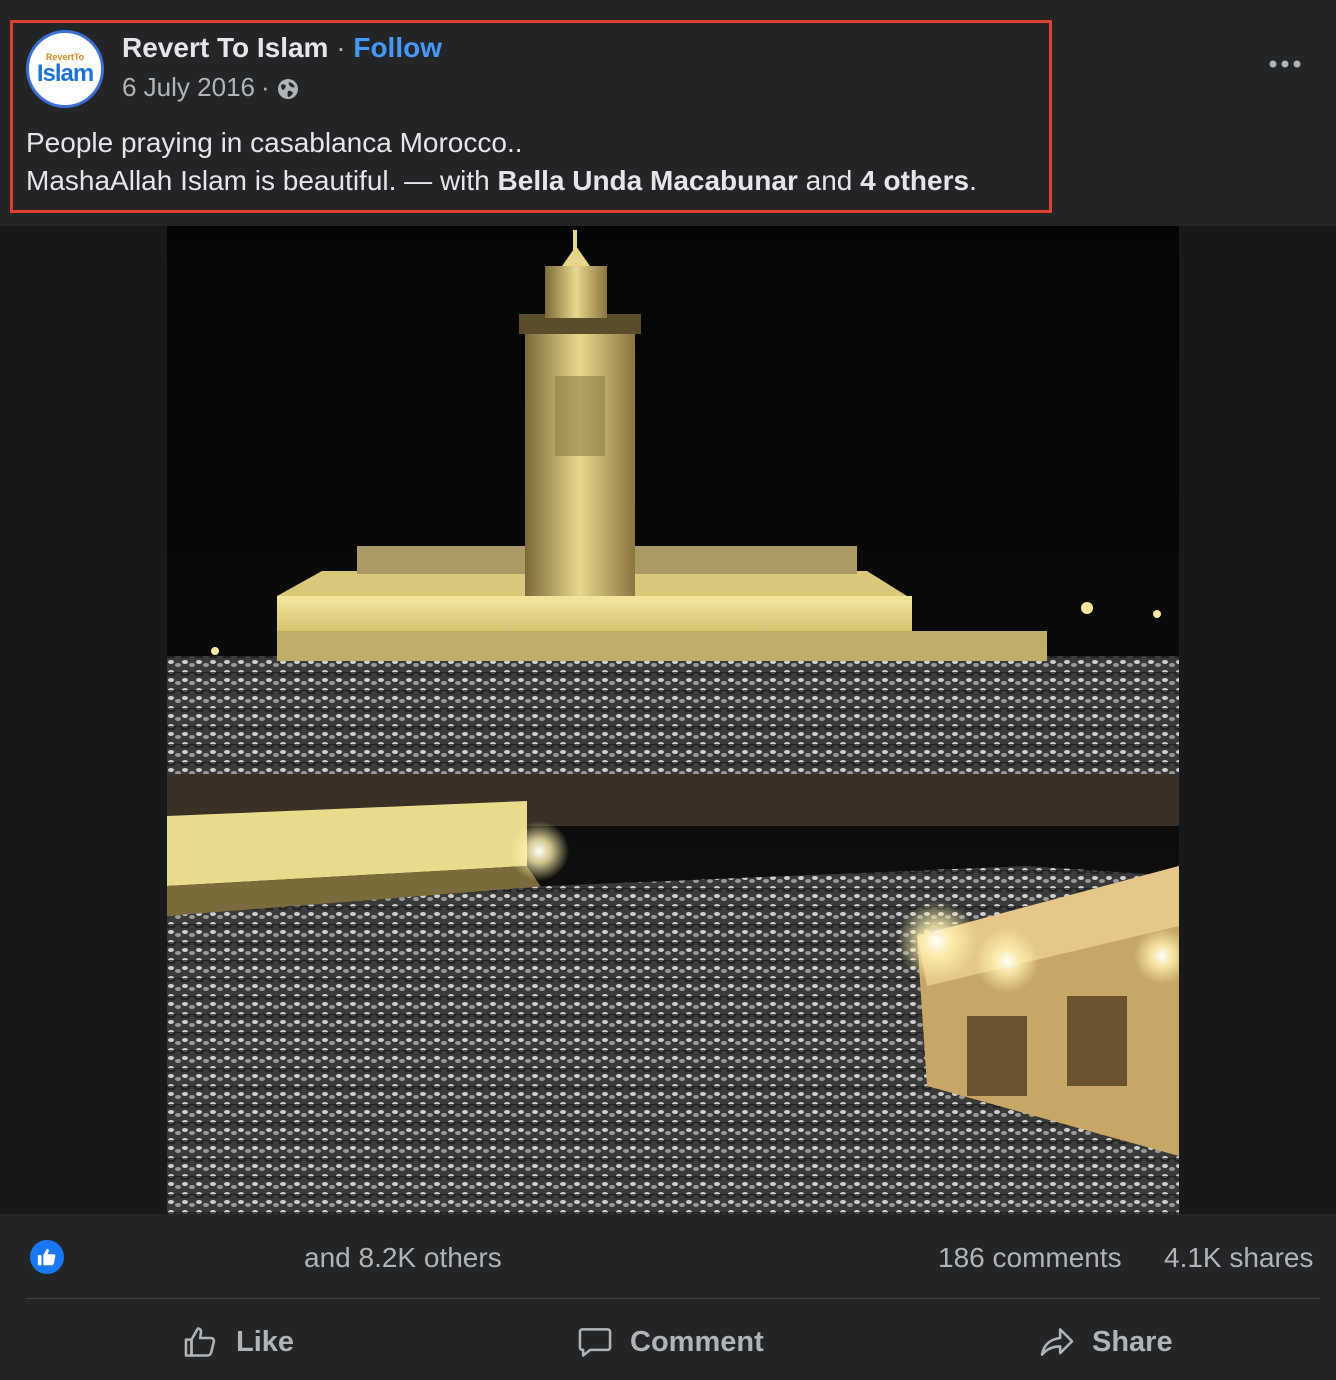 This screenshot has width=1336, height=1380. What do you see at coordinates (1132, 1341) in the screenshot?
I see `share-label: Share` at bounding box center [1132, 1341].